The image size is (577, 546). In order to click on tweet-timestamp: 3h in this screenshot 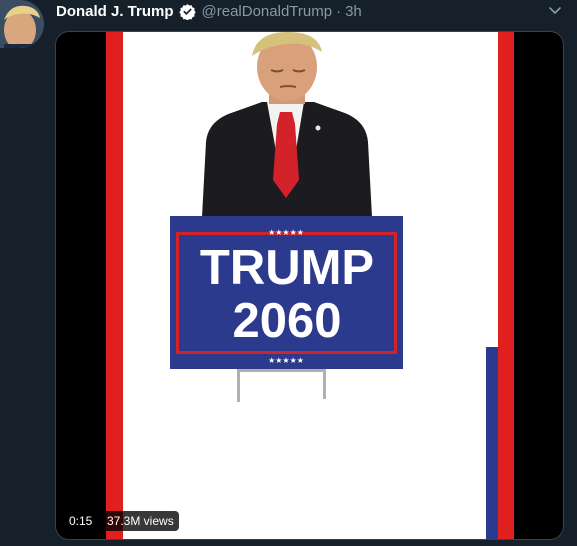, I will do `click(353, 11)`.